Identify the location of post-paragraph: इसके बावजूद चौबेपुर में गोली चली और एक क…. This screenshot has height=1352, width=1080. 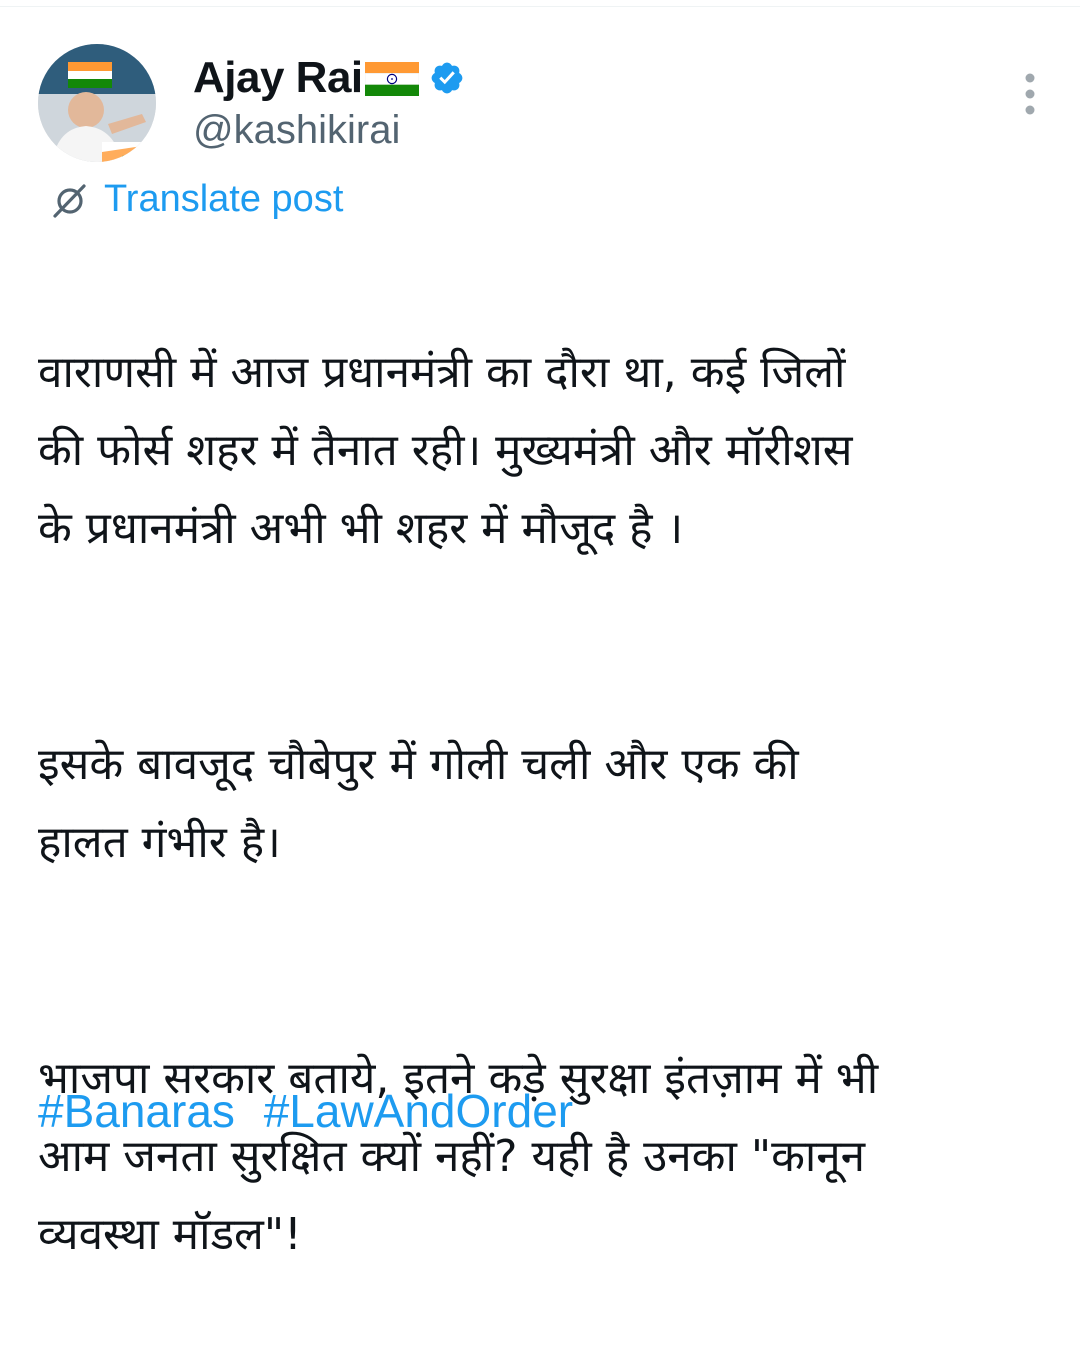
(418, 803).